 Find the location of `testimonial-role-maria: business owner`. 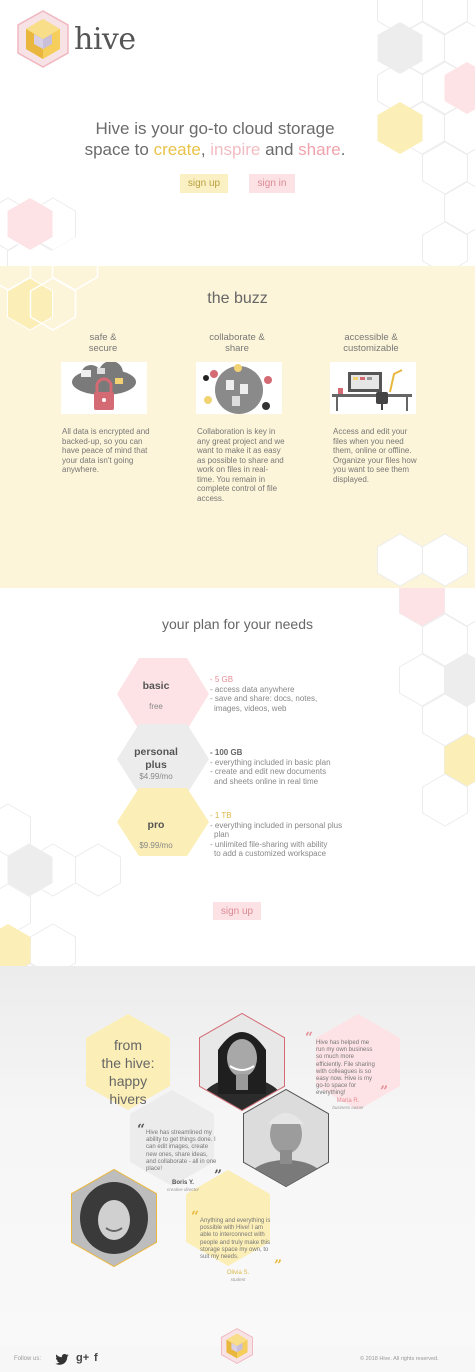

testimonial-role-maria: business owner is located at coordinates (348, 1107).